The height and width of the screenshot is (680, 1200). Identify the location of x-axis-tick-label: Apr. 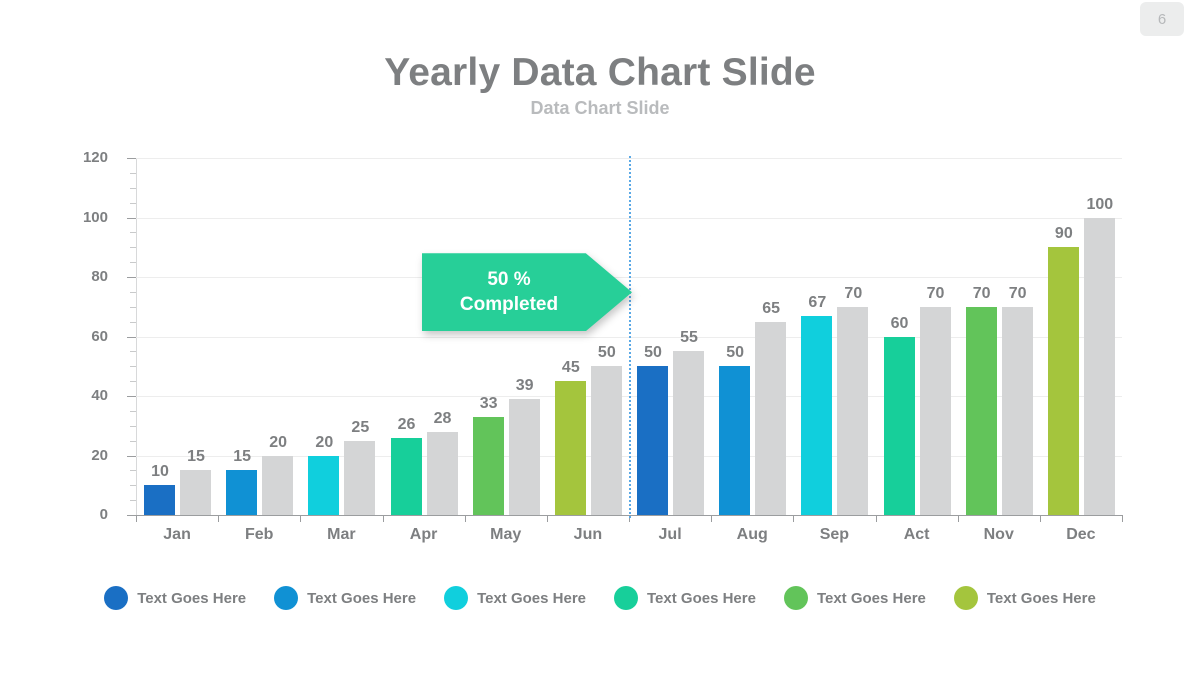
(423, 534).